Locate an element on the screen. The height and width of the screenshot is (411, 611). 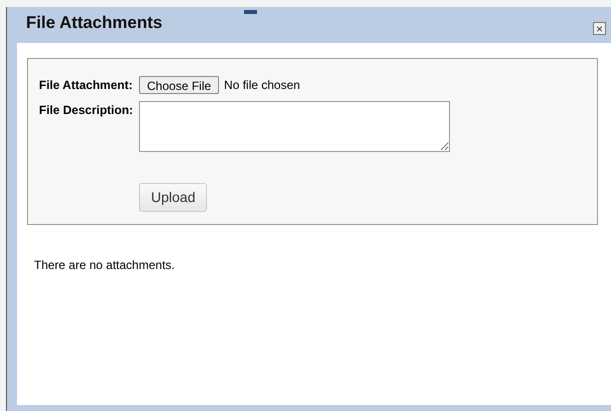
empty-message: There are no attachments. is located at coordinates (105, 265).